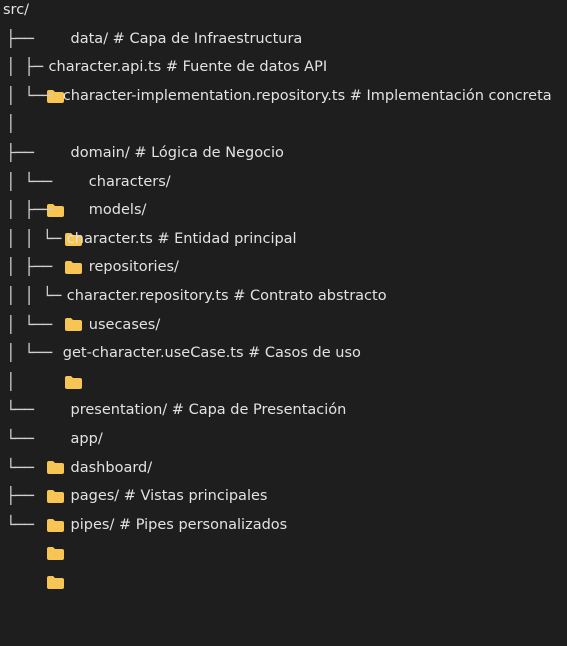 The height and width of the screenshot is (646, 567). What do you see at coordinates (86, 439) in the screenshot?
I see `tree-label: app/` at bounding box center [86, 439].